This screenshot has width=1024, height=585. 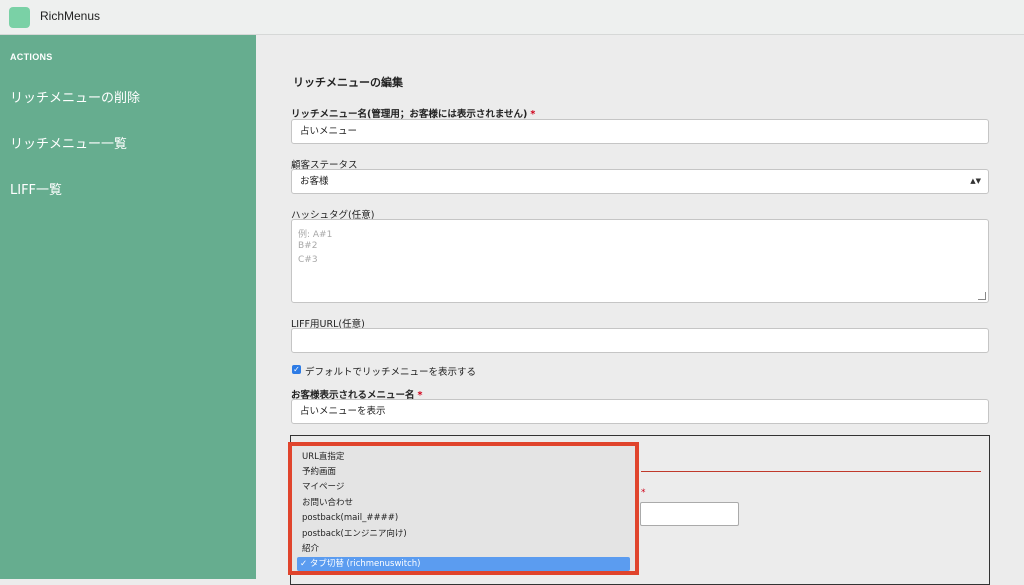 What do you see at coordinates (70, 16) in the screenshot?
I see `app-title: RichMenus` at bounding box center [70, 16].